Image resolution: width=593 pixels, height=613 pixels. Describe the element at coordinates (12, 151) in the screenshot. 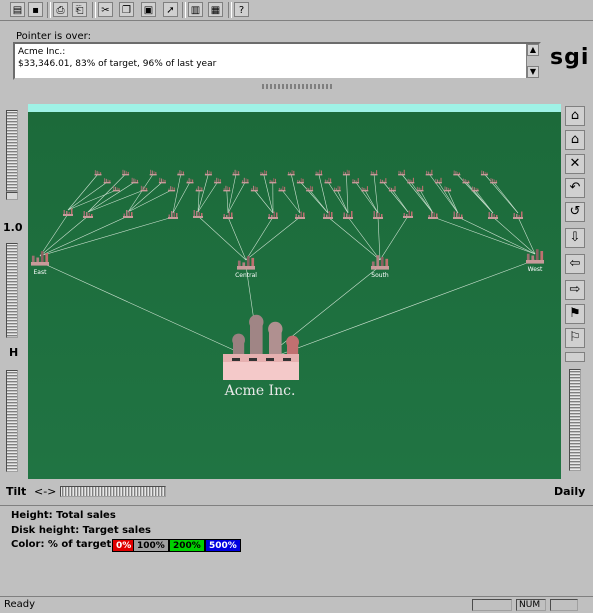

I see `scale-slider` at that location.